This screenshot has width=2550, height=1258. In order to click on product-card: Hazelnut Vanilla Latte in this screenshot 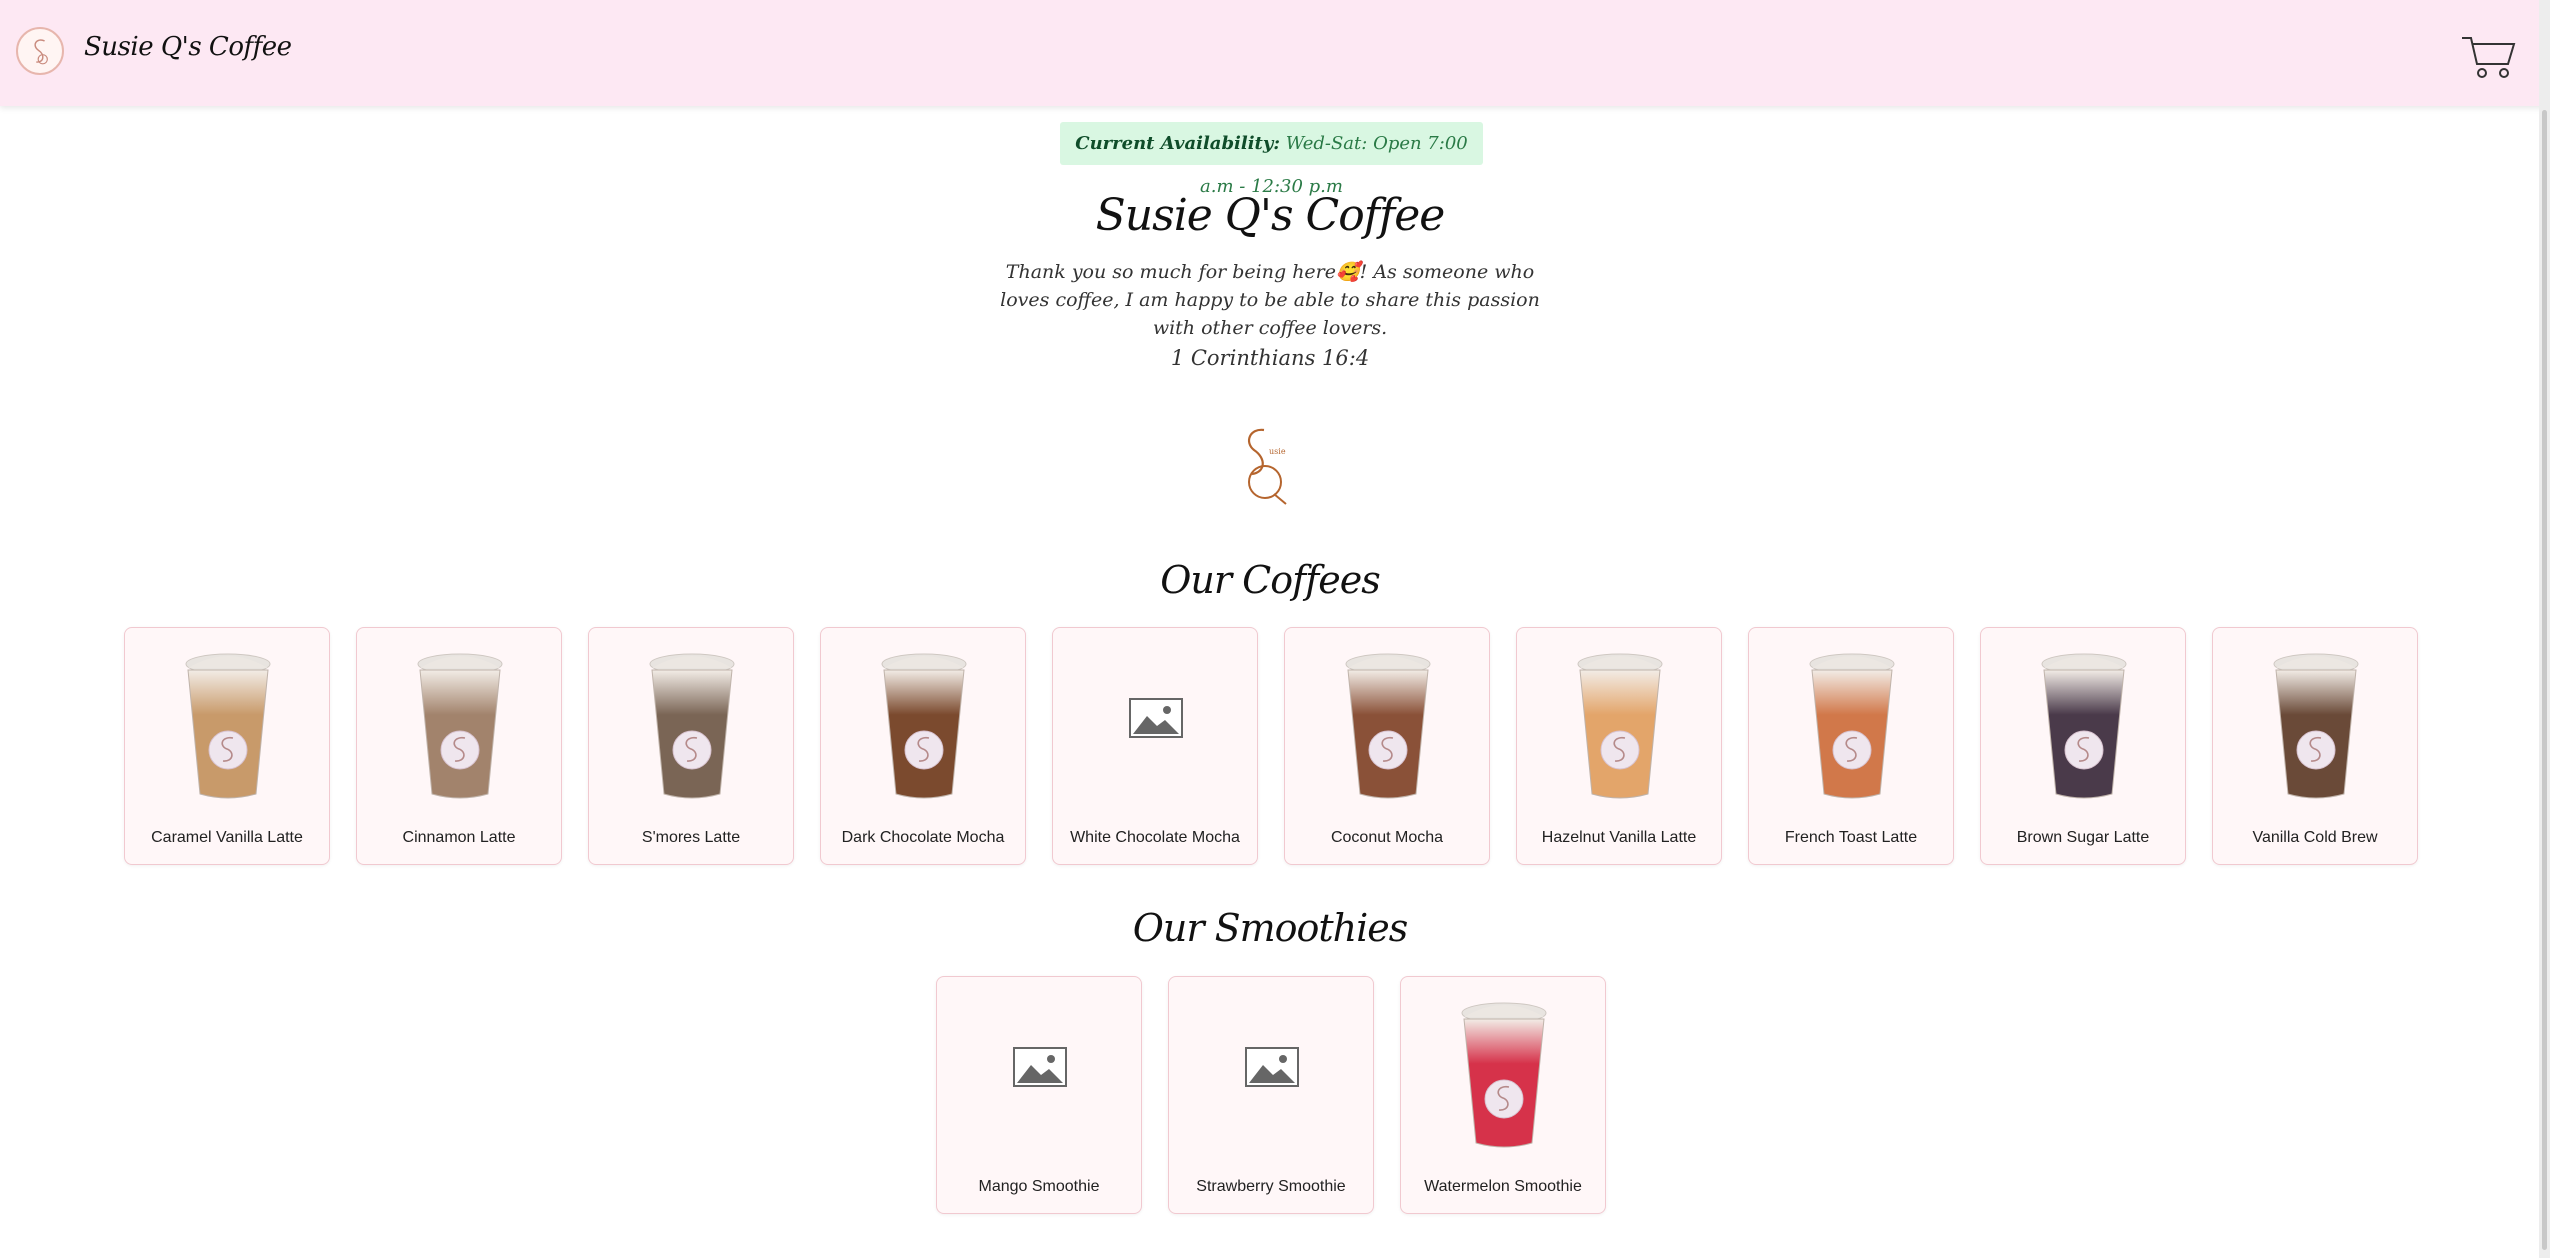, I will do `click(1619, 746)`.